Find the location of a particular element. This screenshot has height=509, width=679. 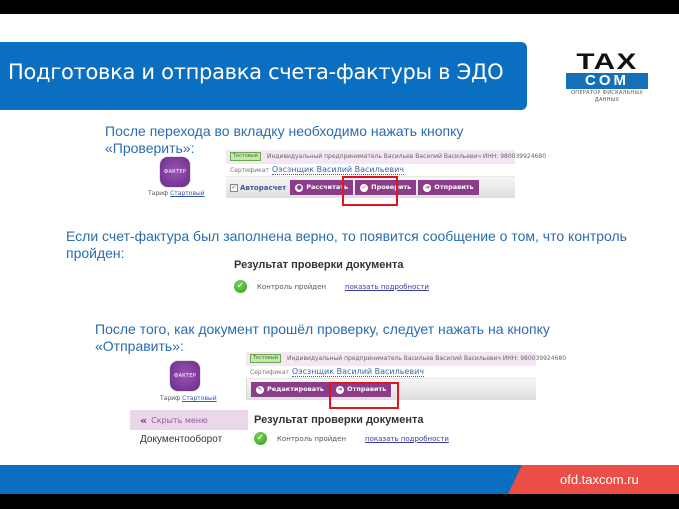

app-logo-2: ФАКТЕР is located at coordinates (185, 376).